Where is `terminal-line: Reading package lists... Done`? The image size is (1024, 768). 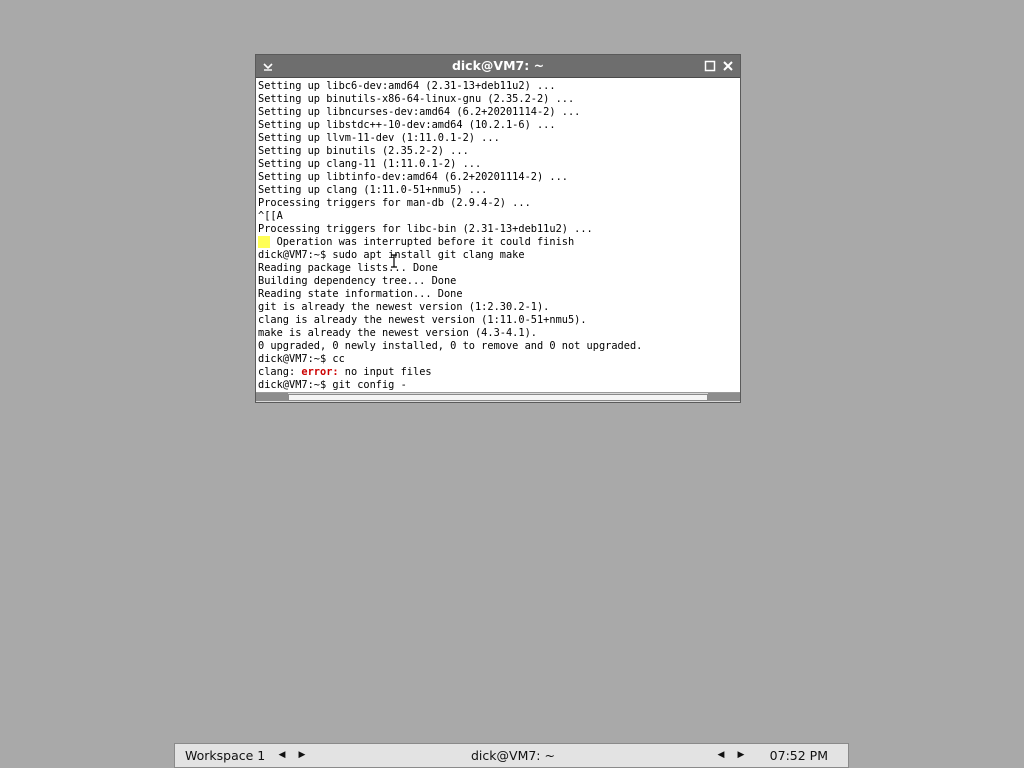
terminal-line: Reading package lists... Done is located at coordinates (348, 268).